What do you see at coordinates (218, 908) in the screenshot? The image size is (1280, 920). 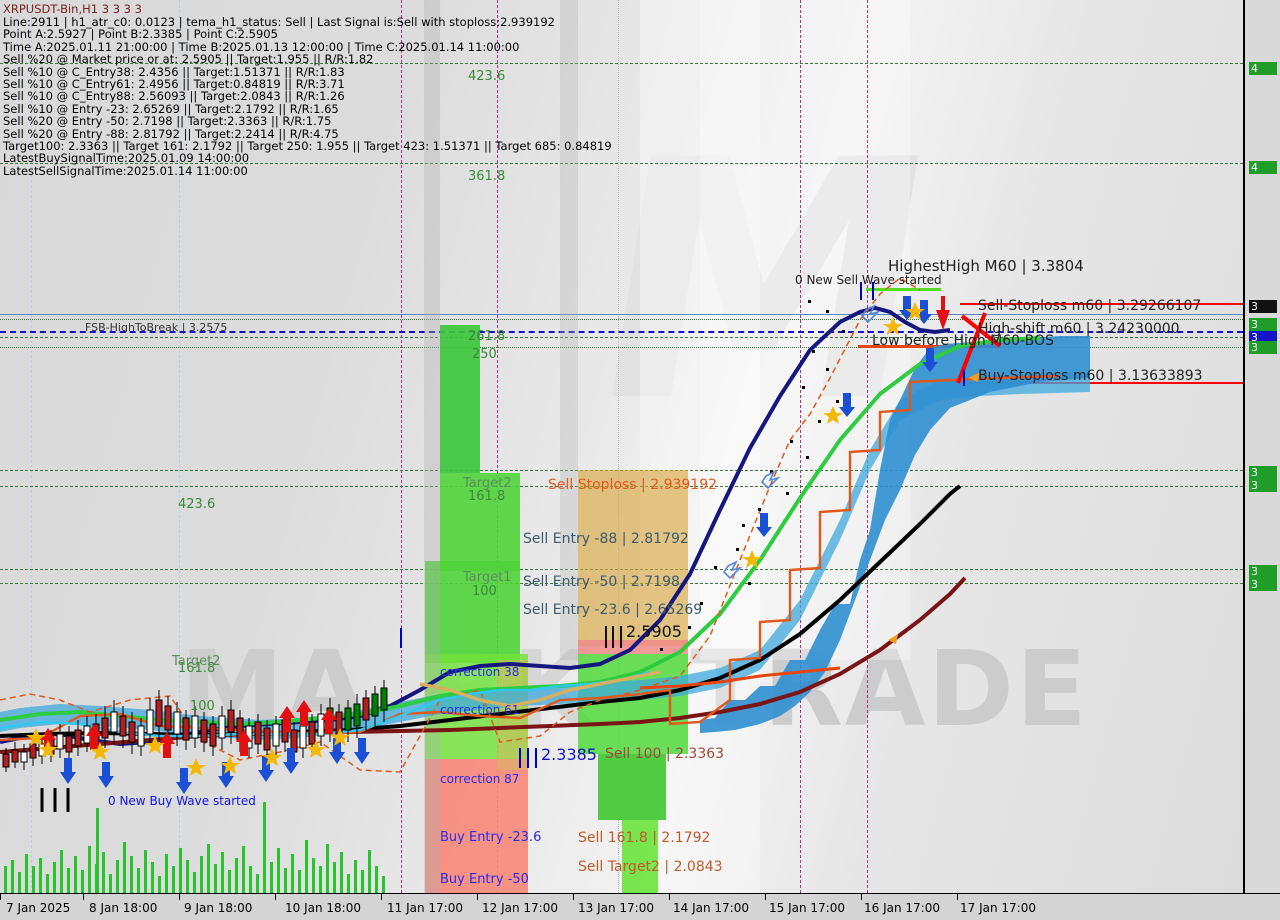 I see `time-axis-label: 9 Jan 18:00` at bounding box center [218, 908].